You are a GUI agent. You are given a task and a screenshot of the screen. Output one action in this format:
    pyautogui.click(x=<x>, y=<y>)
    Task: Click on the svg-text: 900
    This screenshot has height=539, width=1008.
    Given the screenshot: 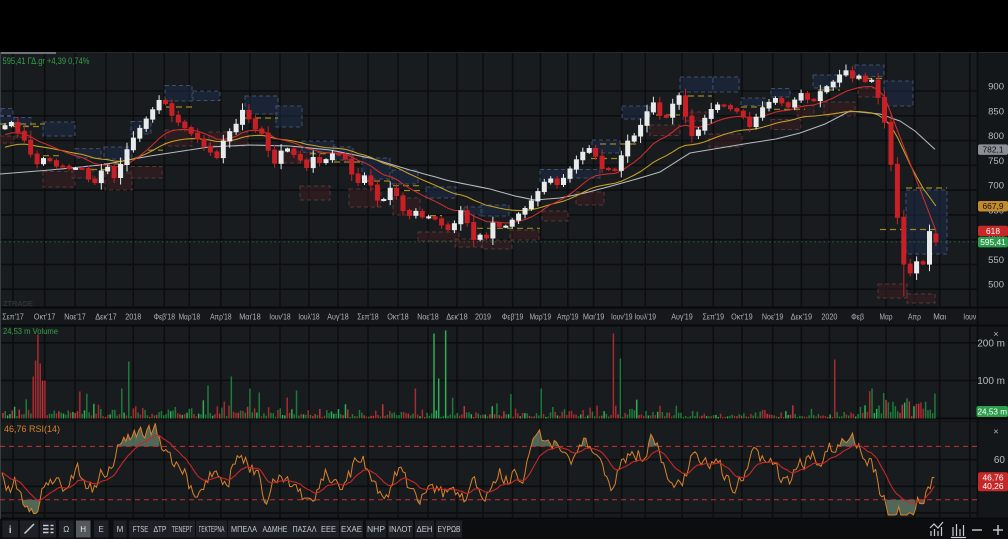 What is the action you would take?
    pyautogui.click(x=996, y=87)
    